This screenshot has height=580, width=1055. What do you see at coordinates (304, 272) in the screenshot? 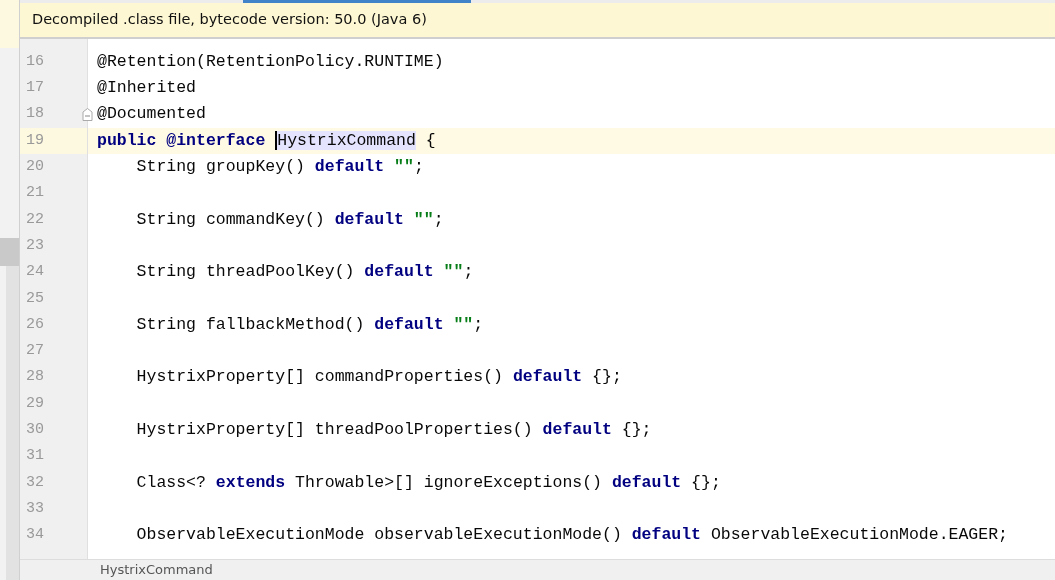
I see `code-line: String threadPoolKey() default "";` at bounding box center [304, 272].